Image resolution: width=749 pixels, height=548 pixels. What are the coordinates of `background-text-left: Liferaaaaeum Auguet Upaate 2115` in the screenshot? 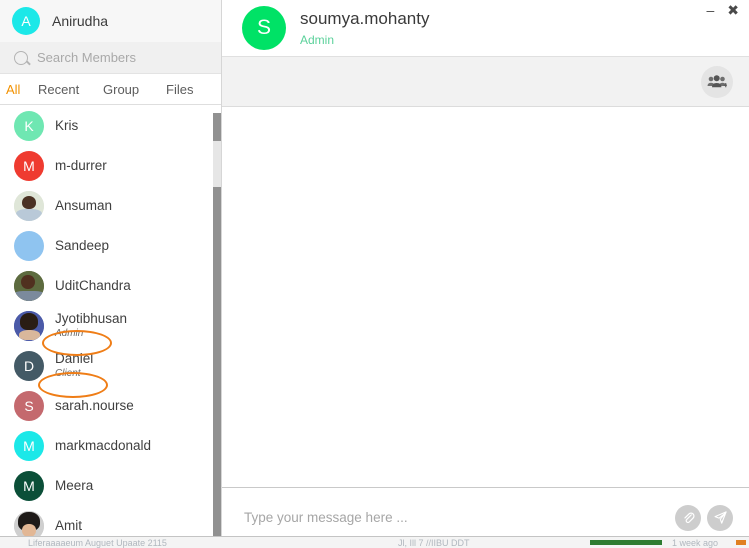 It's located at (97, 543).